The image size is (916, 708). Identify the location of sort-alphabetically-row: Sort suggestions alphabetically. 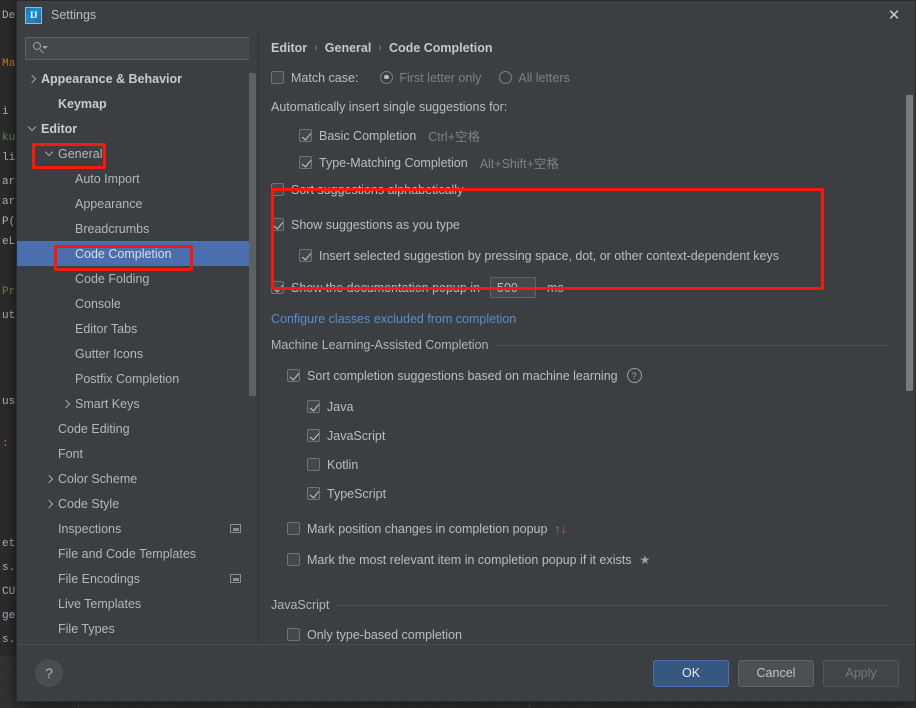
(593, 189).